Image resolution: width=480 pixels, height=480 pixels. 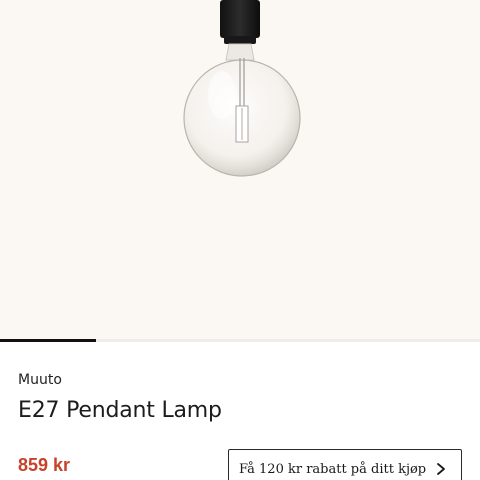 What do you see at coordinates (48, 340) in the screenshot?
I see `gallery-progress-indicator` at bounding box center [48, 340].